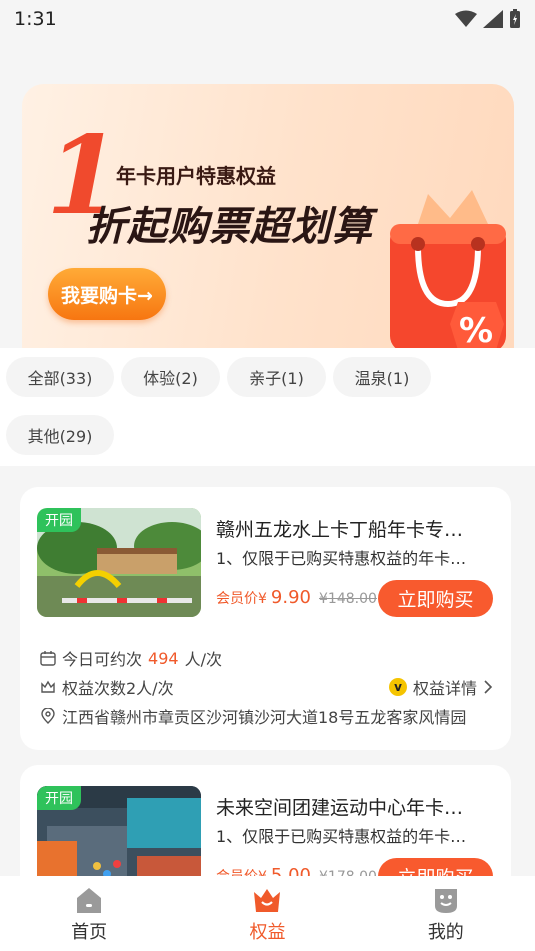 The height and width of the screenshot is (951, 535). I want to click on address-line: 江西省赣州市章贡区沙河镇沙河大道18号五龙客家风情园, so click(253, 716).